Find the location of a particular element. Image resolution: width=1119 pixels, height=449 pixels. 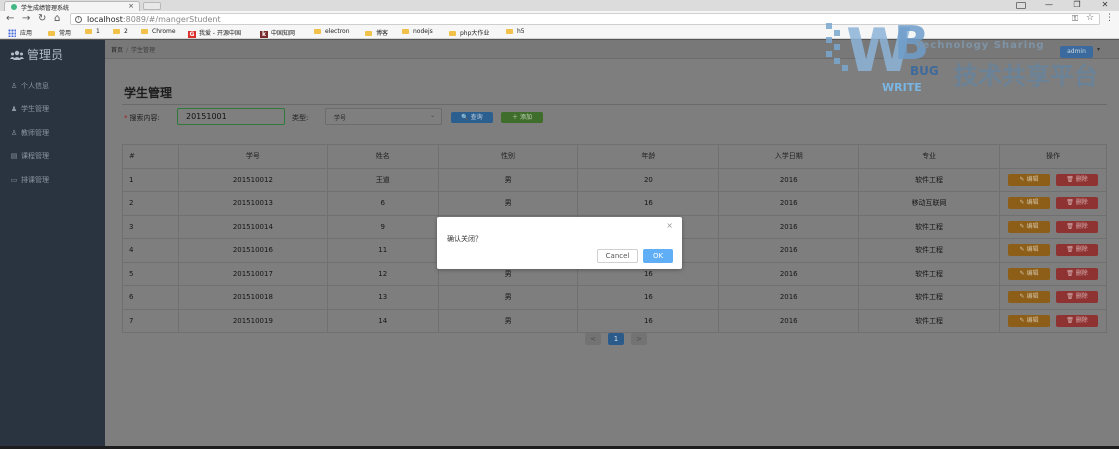

cancel-button: Cancel is located at coordinates (617, 256).